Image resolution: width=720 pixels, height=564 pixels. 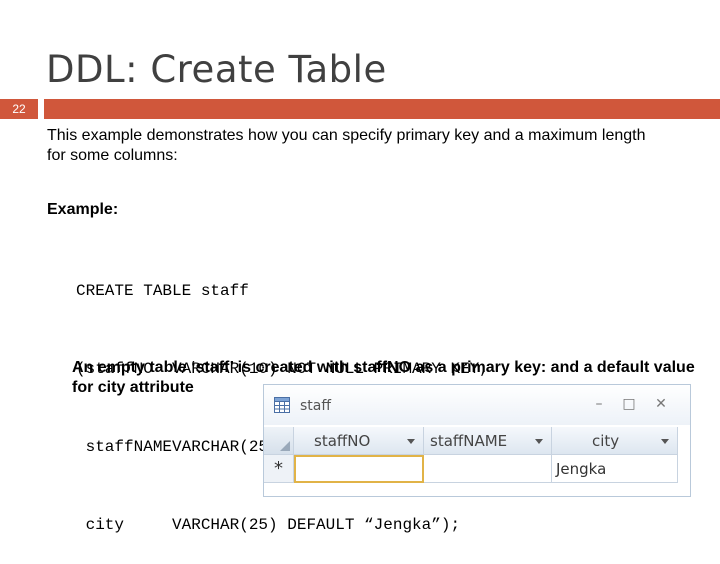 I want to click on column-header-label: city, so click(x=606, y=441).